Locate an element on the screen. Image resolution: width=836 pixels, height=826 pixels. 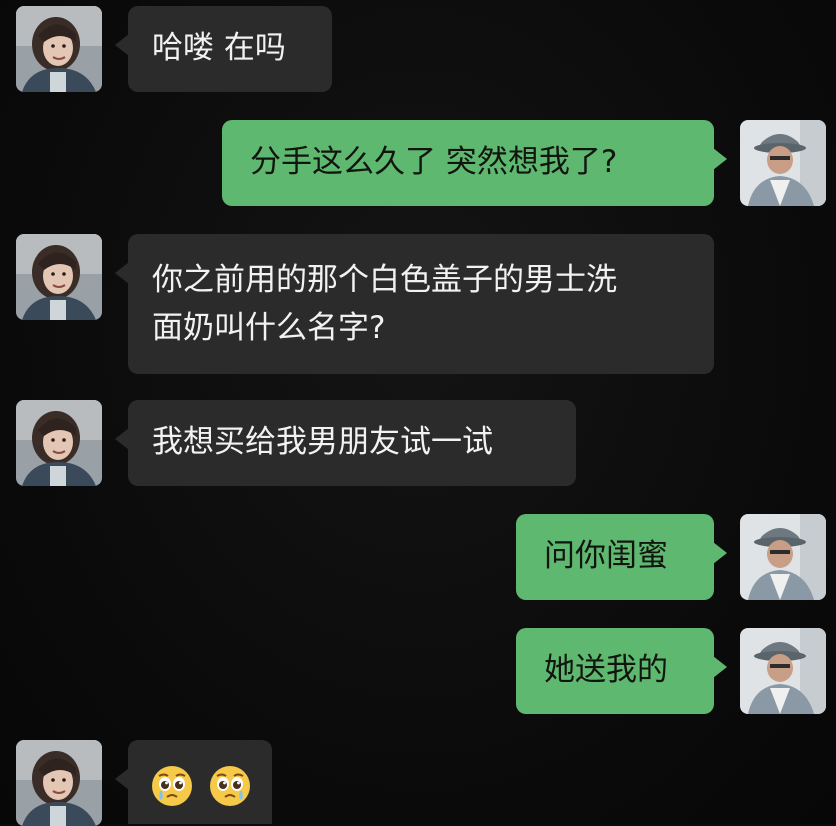
message-text: 哈喽 在吗 is located at coordinates (219, 48).